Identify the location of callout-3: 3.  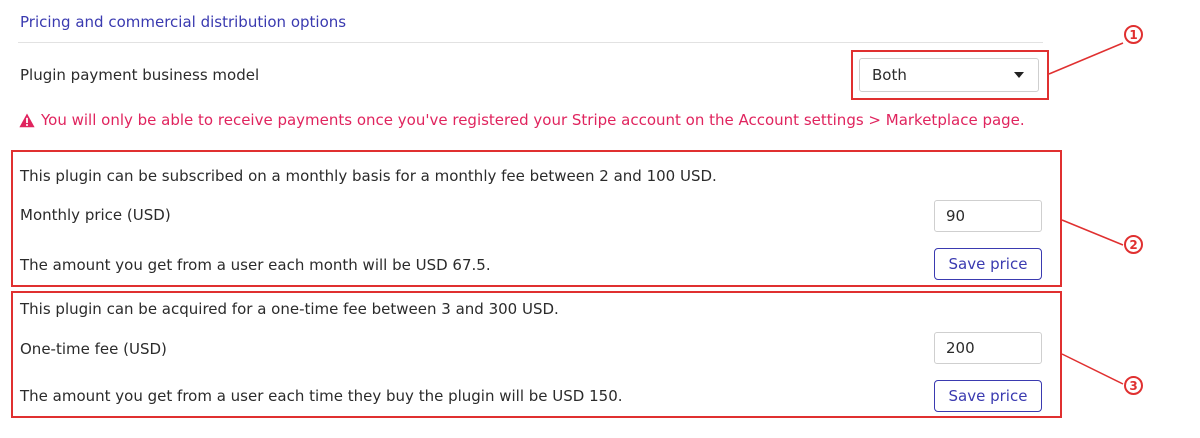
(1133, 385).